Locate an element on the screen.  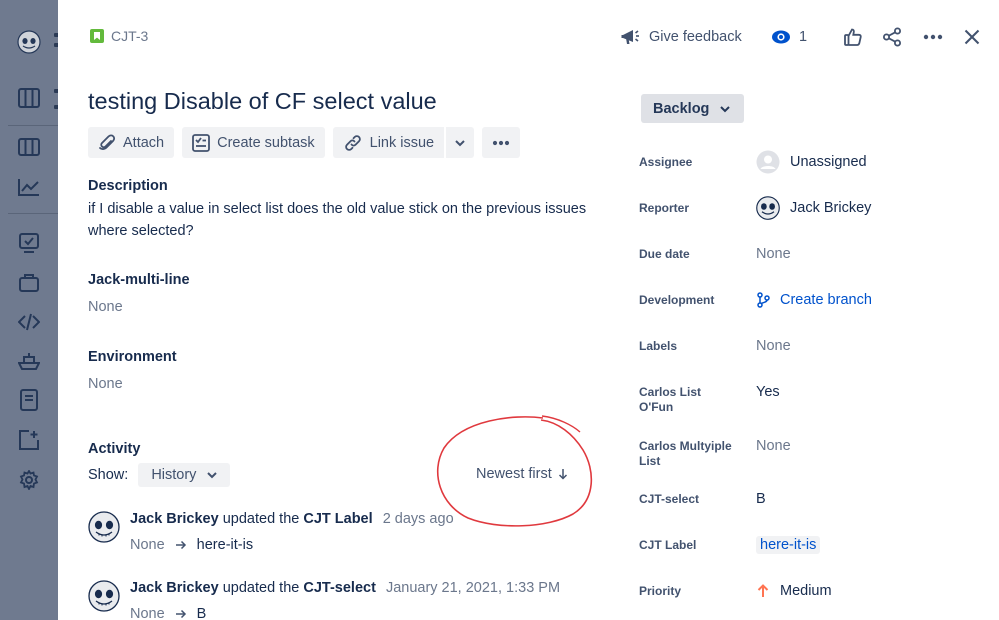
top-actions: Give feedback 1 is located at coordinates (799, 37).